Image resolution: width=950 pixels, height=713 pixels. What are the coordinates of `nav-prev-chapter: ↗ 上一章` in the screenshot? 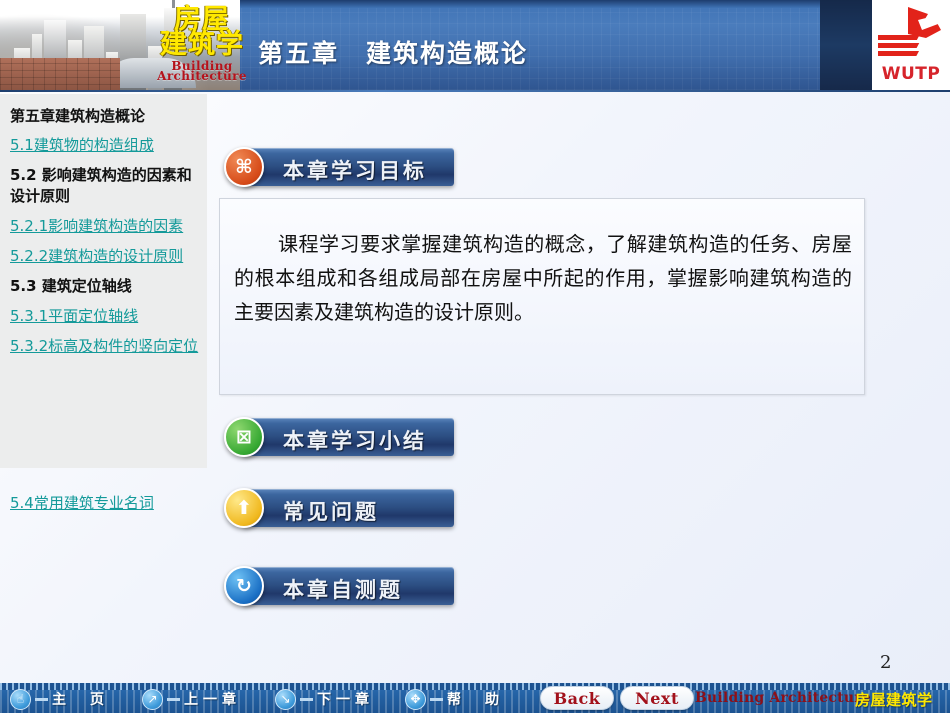 It's located at (191, 699).